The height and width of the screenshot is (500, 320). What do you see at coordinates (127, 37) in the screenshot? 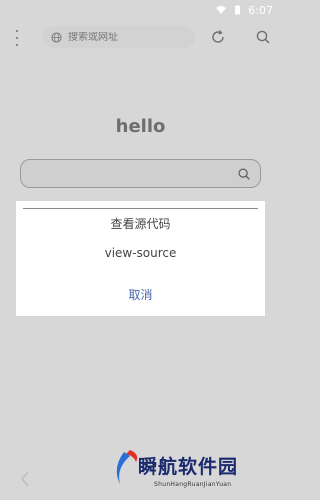
I see `url-input` at bounding box center [127, 37].